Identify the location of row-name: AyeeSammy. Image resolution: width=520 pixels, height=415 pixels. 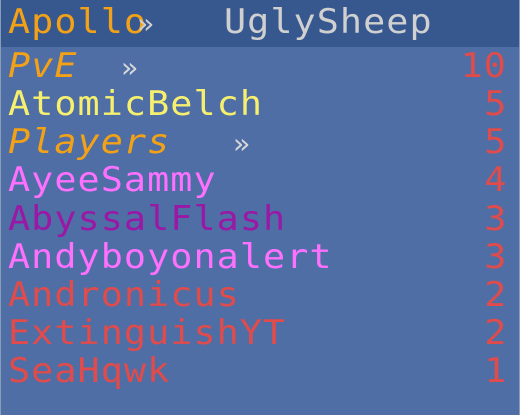
(112, 180).